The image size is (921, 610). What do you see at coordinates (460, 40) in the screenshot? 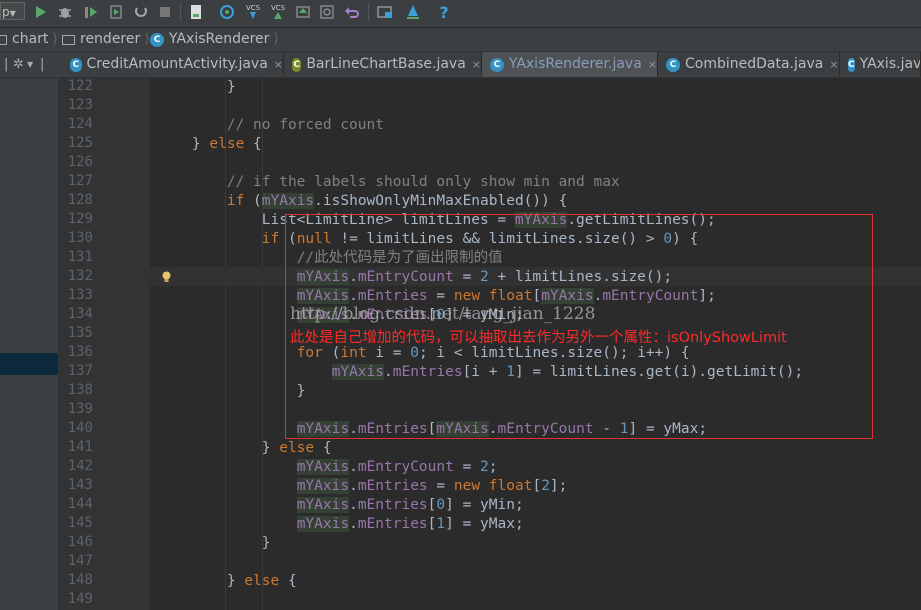
I see `breadcrumb: chart ⟩ renderer ⟩ C YAxisRenderer ⟩` at bounding box center [460, 40].